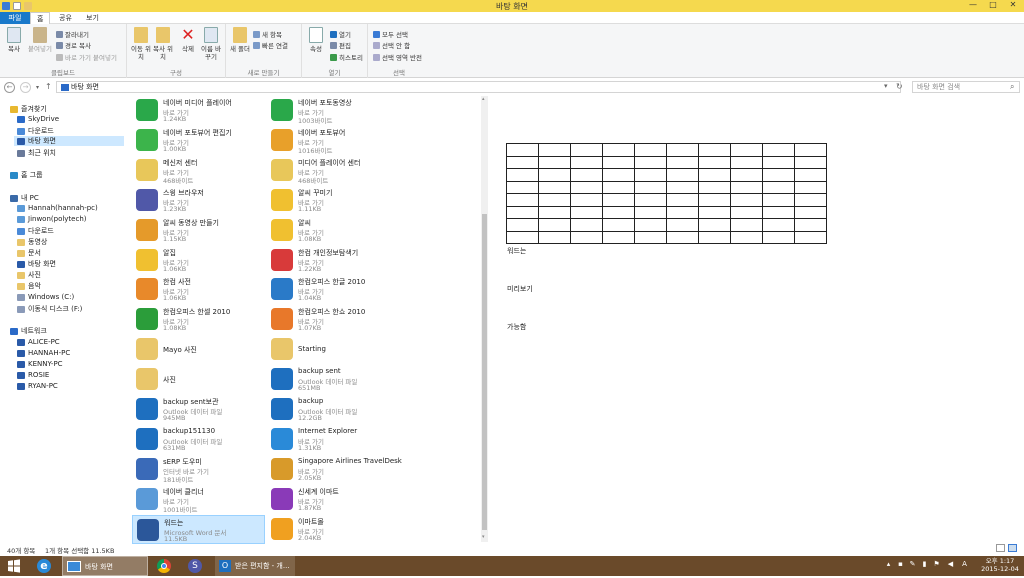  I want to click on nav-pc-hannah: Hannah(hannah-pc), so click(57, 208).